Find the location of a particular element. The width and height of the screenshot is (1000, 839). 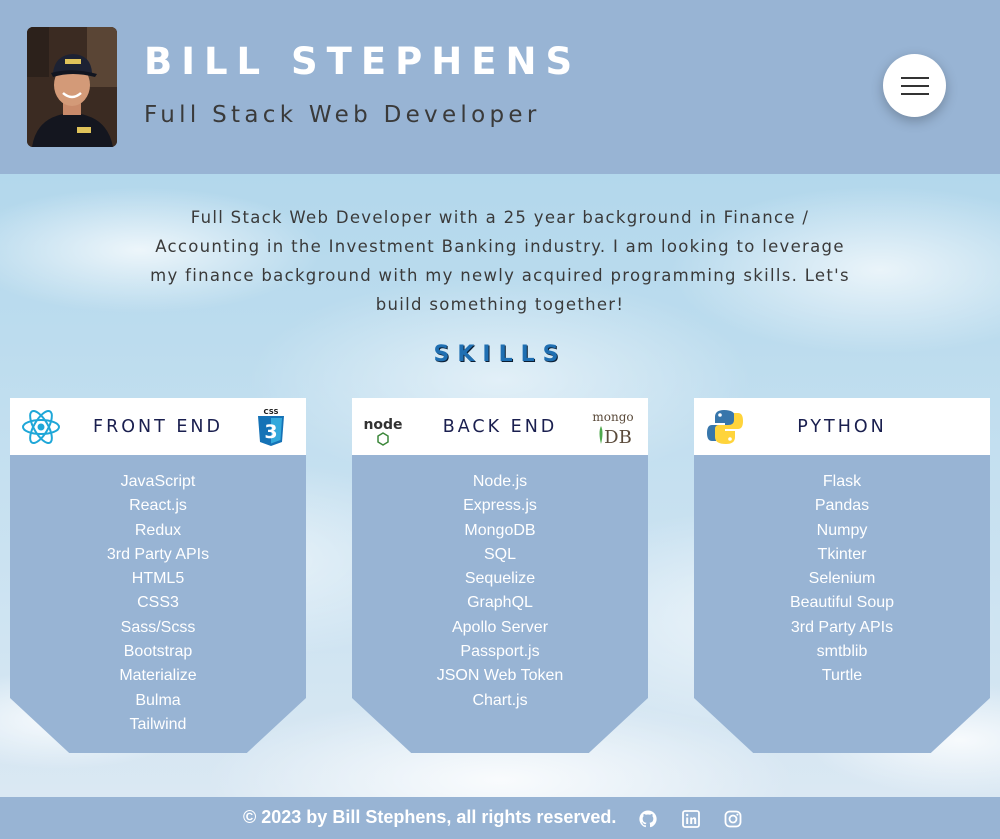

hamburger-menu-button is located at coordinates (914, 85).